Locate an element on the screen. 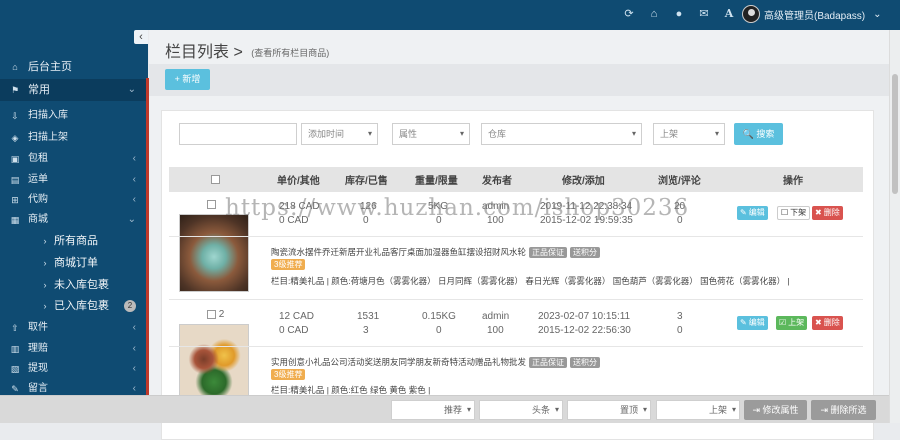  sidebar-item-withdraw: ▧ 提现 ‹ is located at coordinates (73, 369).